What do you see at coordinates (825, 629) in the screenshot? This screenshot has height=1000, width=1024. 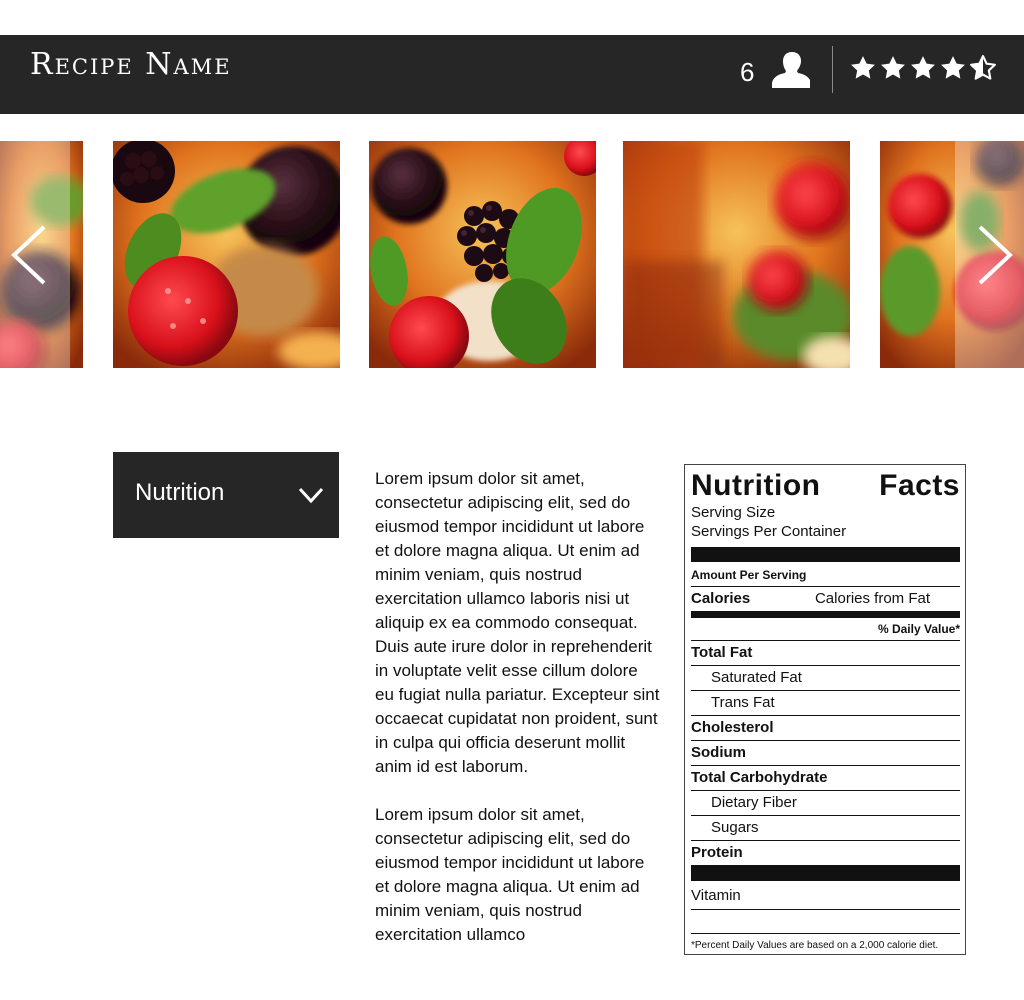 I see `daily-value-header: % Daily Value*` at bounding box center [825, 629].